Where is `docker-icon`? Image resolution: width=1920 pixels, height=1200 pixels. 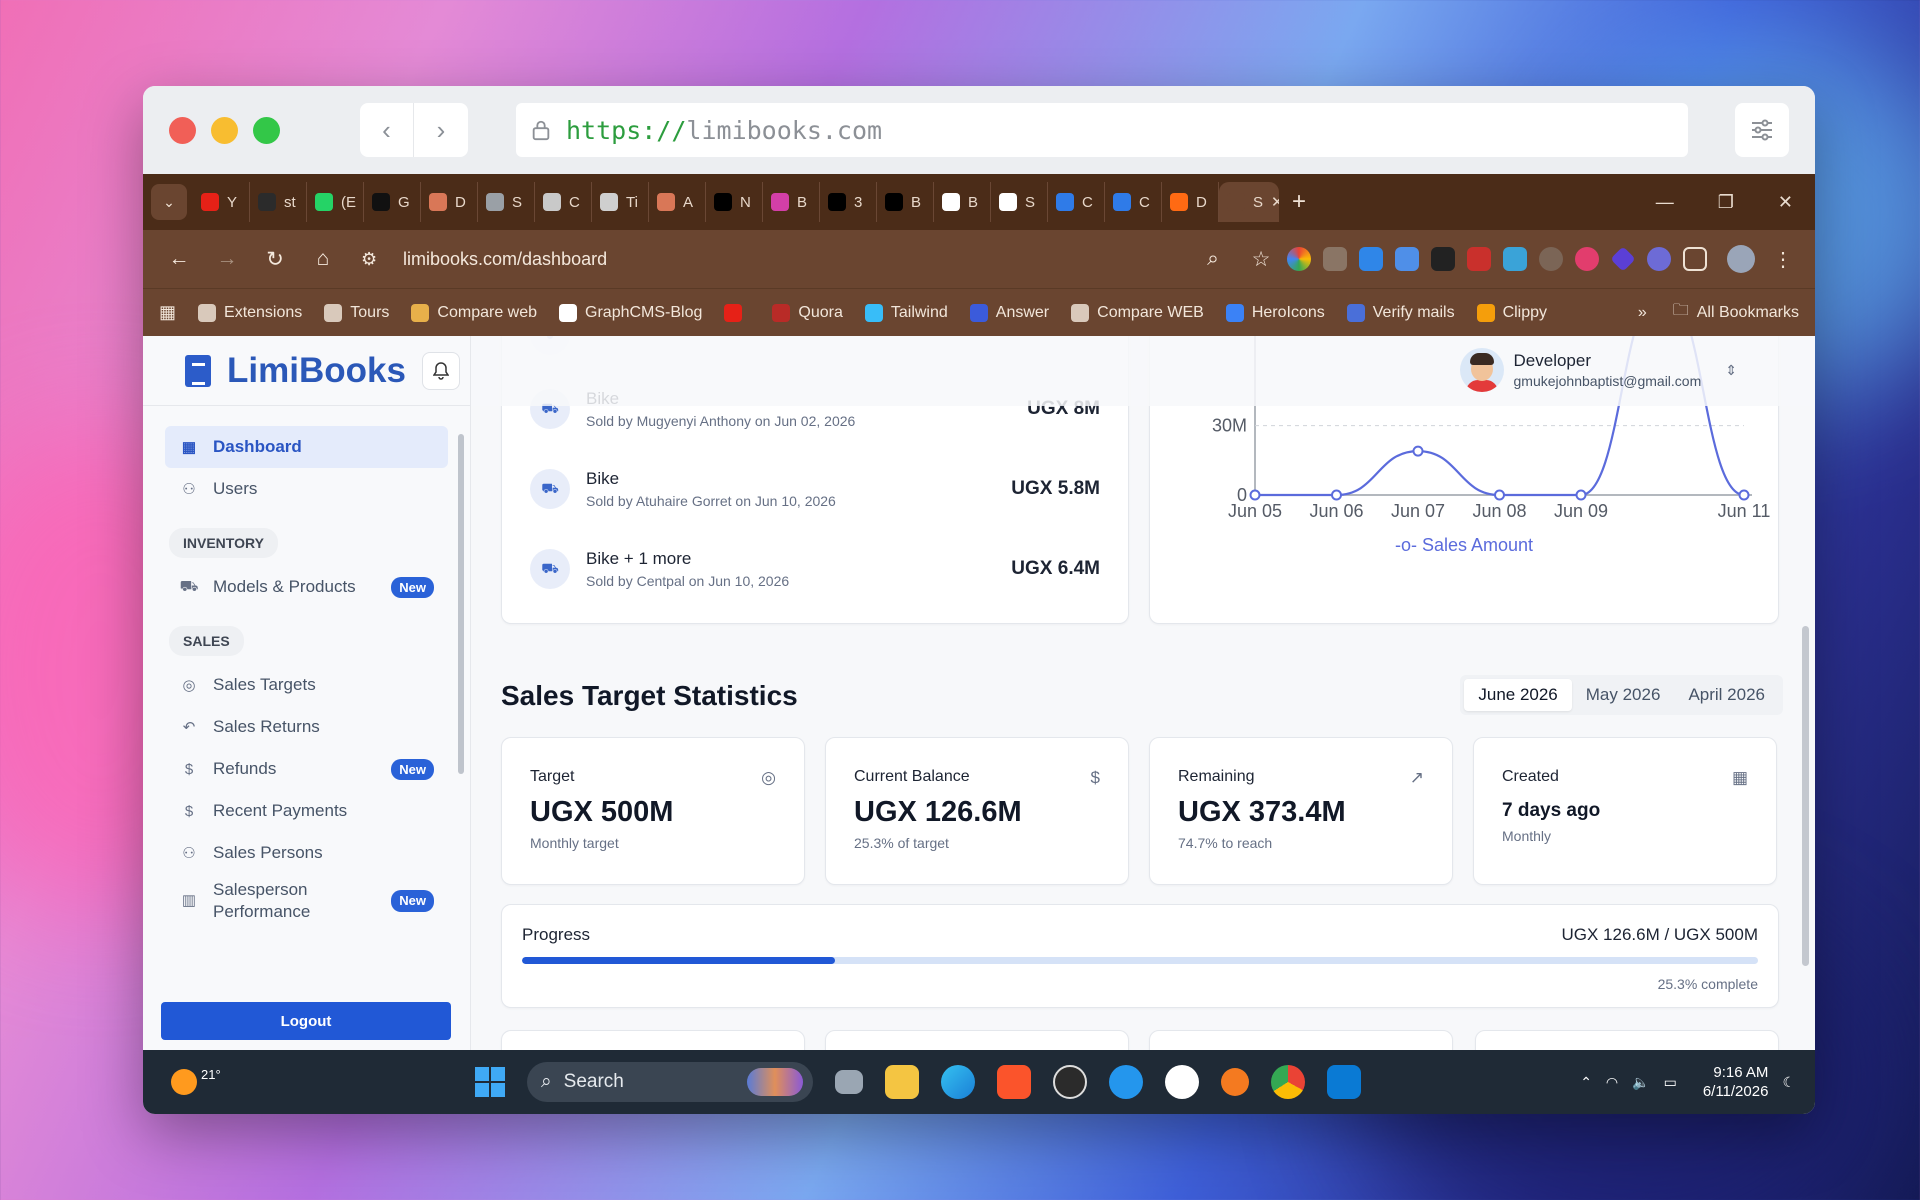
docker-icon is located at coordinates (1126, 1082).